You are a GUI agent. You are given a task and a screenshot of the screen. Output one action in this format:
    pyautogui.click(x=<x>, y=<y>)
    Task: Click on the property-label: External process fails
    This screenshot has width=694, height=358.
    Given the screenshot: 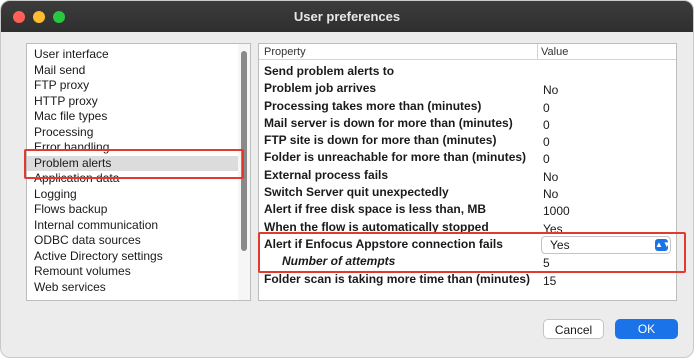 What is the action you would take?
    pyautogui.click(x=326, y=174)
    